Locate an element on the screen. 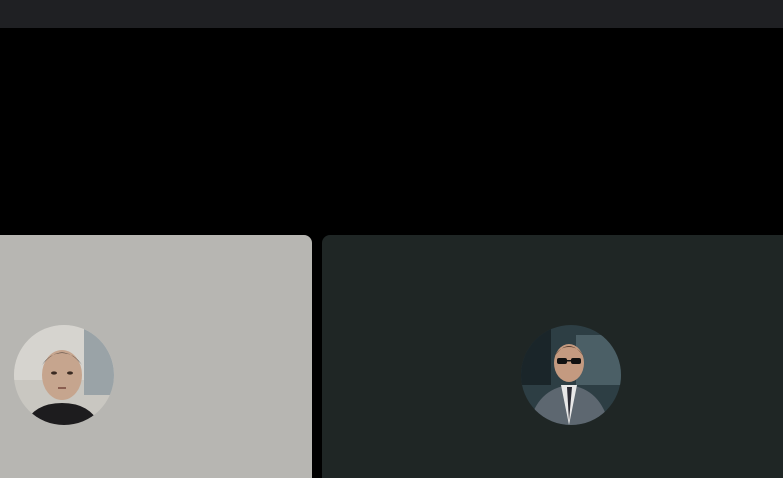 The image size is (783, 478). participant-1-avatar-photo-icon is located at coordinates (64, 375).